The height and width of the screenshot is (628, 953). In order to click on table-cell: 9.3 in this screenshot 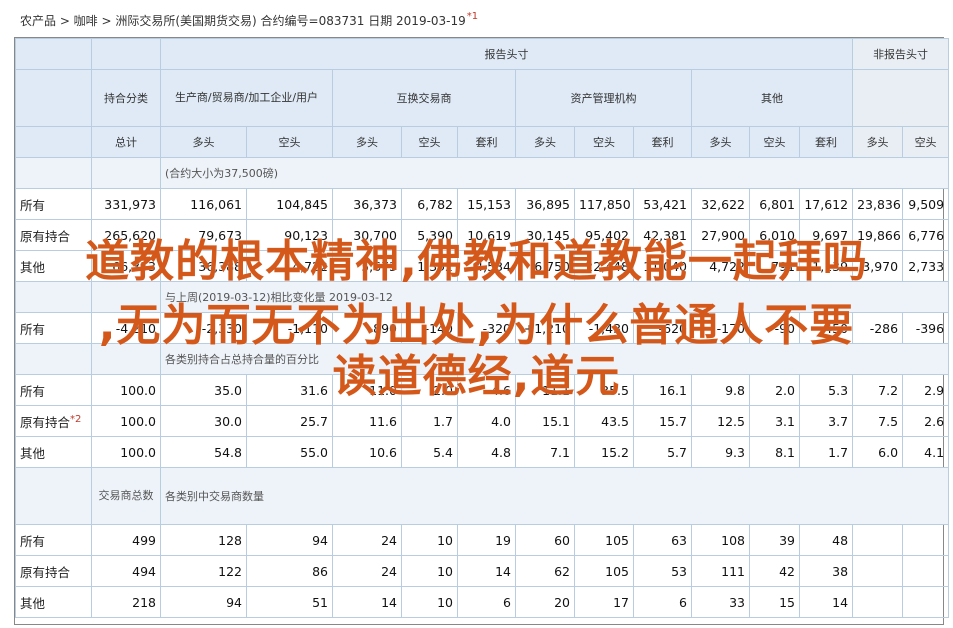, I will do `click(720, 452)`.